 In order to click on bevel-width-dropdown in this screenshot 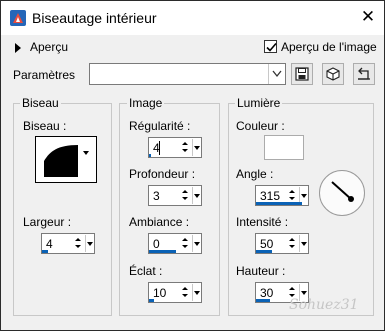, I will do `click(89, 243)`.